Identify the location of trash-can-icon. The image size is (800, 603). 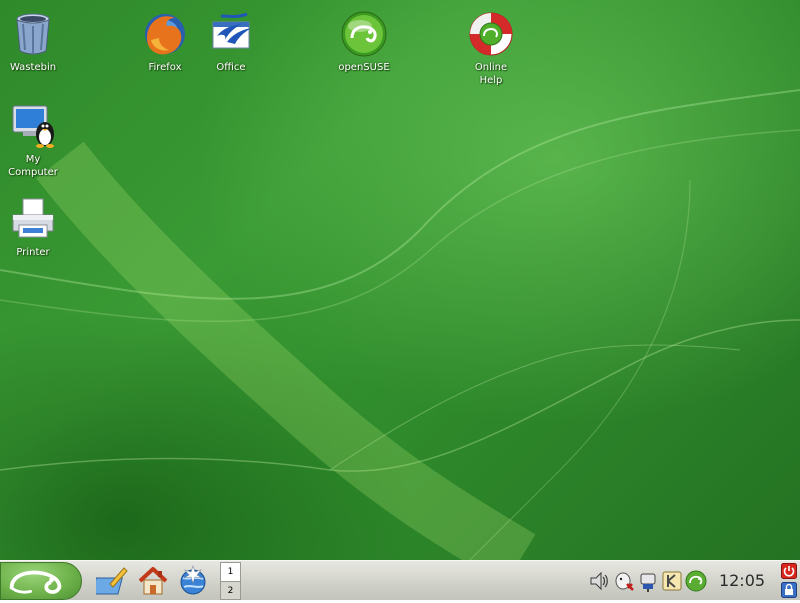
(33, 34).